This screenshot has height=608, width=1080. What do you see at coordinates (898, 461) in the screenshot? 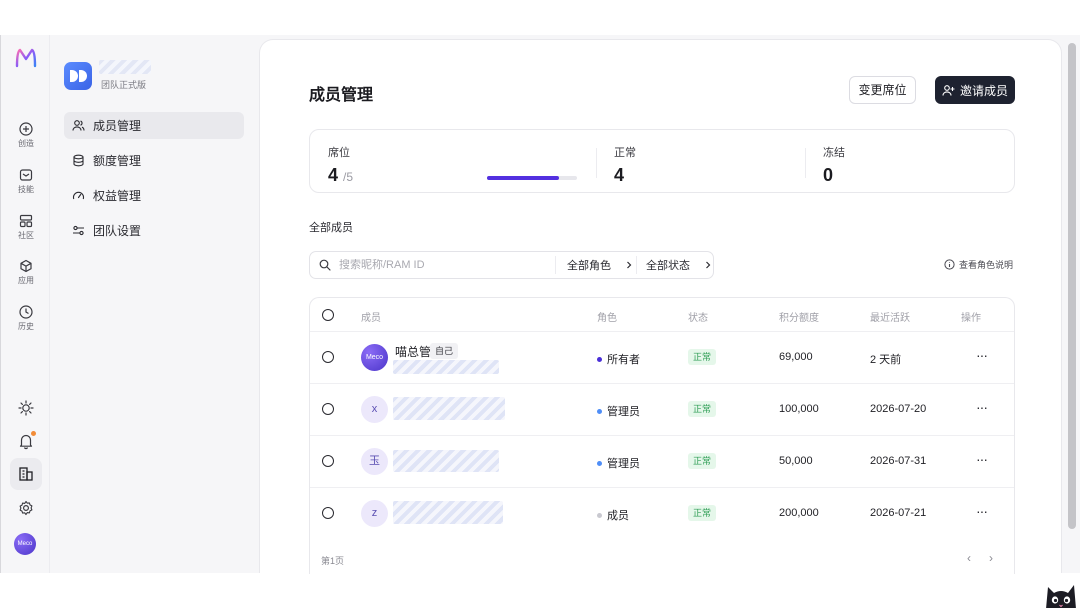
I see `member-last-active: 2026-07-31` at bounding box center [898, 461].